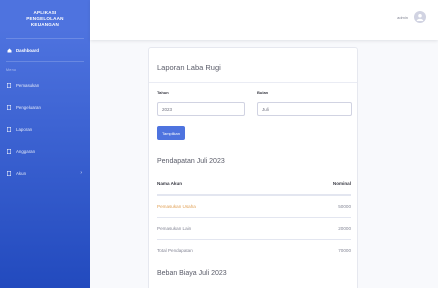 The width and height of the screenshot is (438, 288). Describe the element at coordinates (264, 20) in the screenshot. I see `topbar: admin` at that location.